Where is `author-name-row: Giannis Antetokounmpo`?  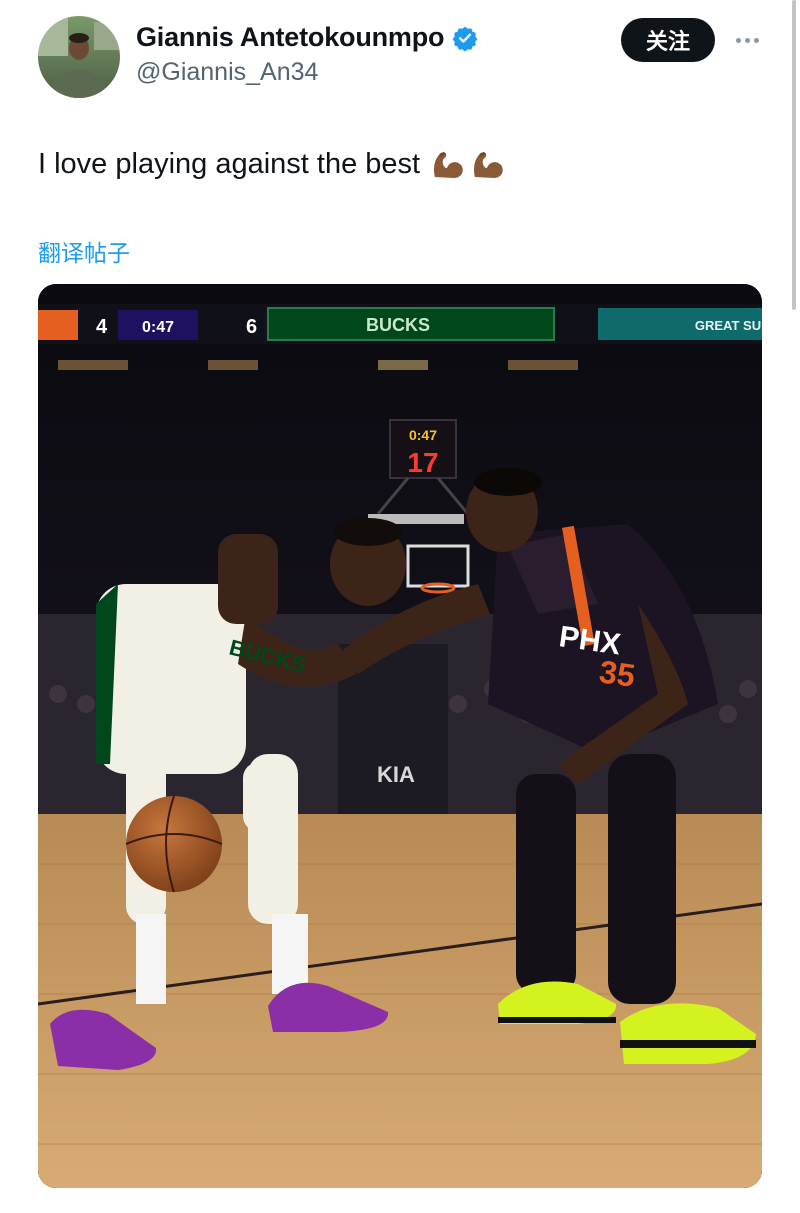 author-name-row: Giannis Antetokounmpo is located at coordinates (307, 37).